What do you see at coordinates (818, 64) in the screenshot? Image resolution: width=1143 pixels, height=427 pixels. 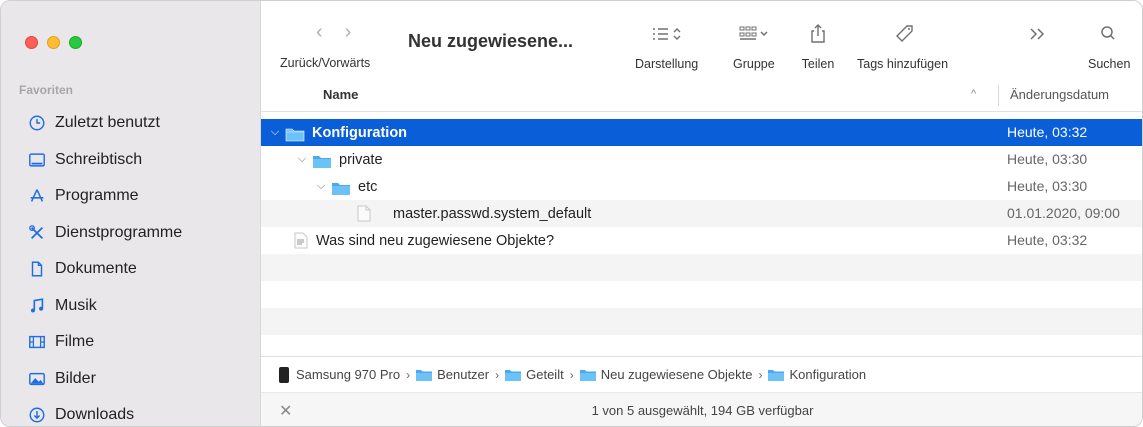 I see `share-label: Teilen` at bounding box center [818, 64].